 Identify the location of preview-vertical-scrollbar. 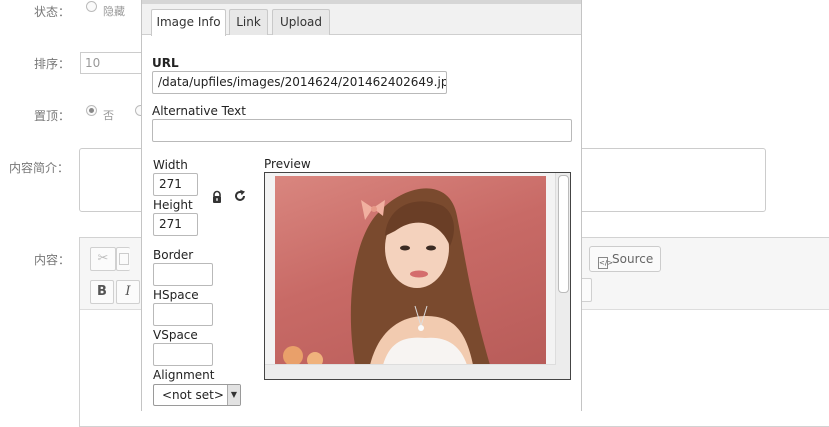
(562, 276).